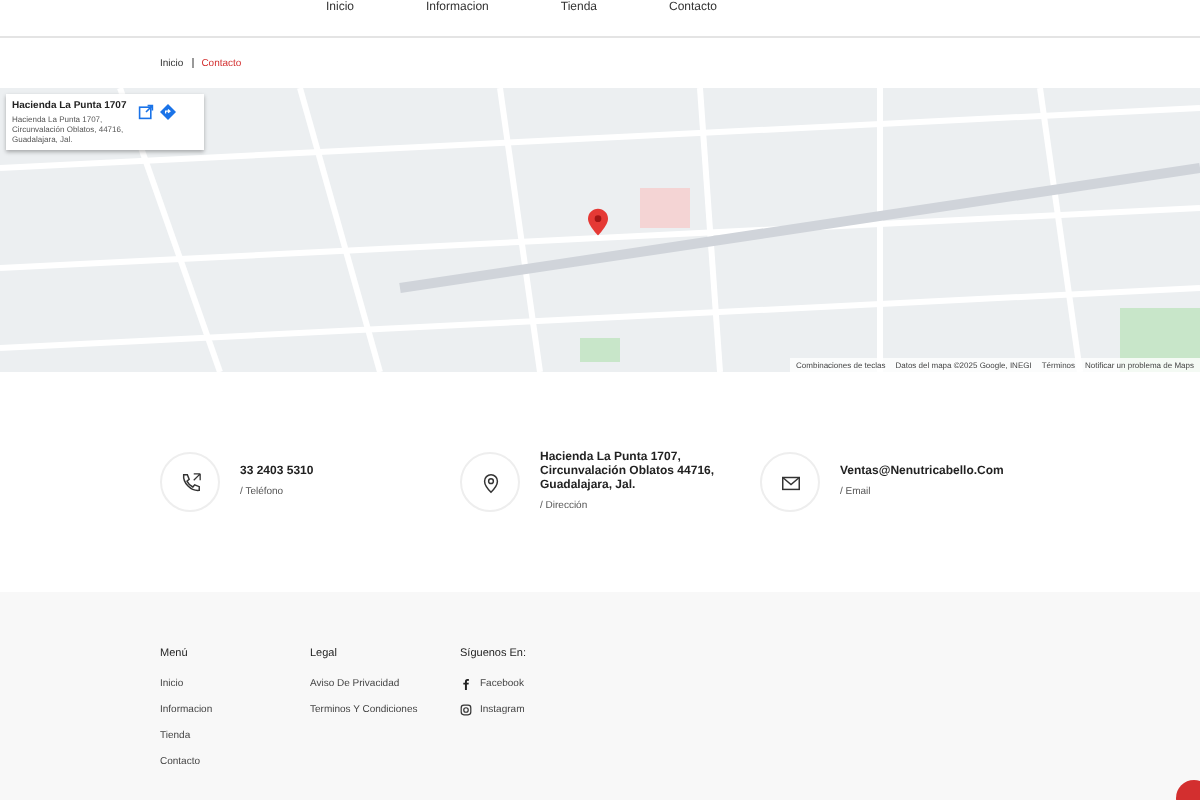 This screenshot has width=1200, height=800. I want to click on map-pin-icon, so click(598, 222).